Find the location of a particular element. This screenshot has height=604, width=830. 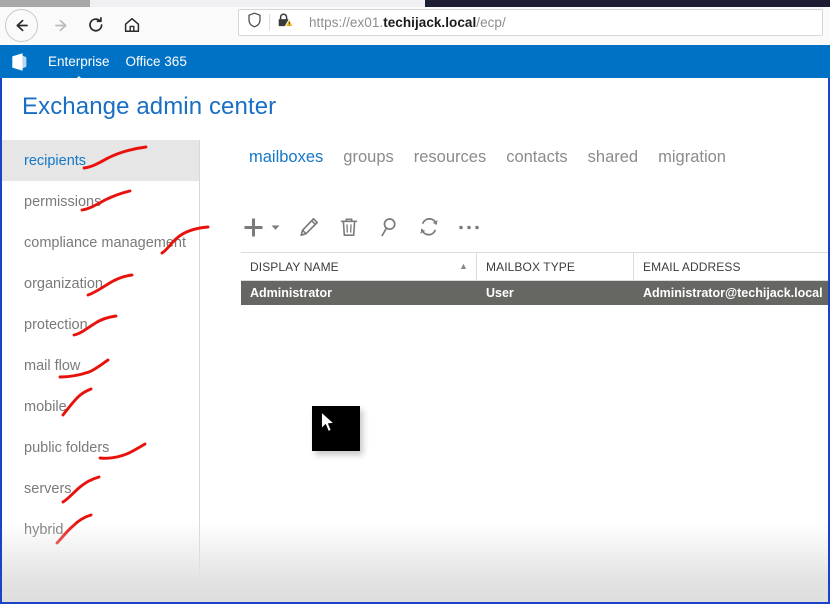

cell-mailbox-type: User is located at coordinates (500, 293).